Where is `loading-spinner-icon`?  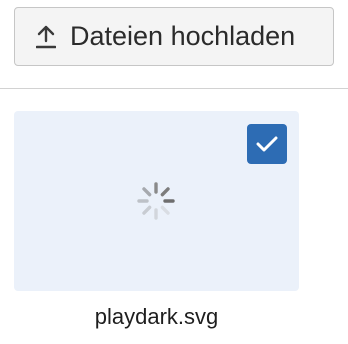 loading-spinner-icon is located at coordinates (156, 201).